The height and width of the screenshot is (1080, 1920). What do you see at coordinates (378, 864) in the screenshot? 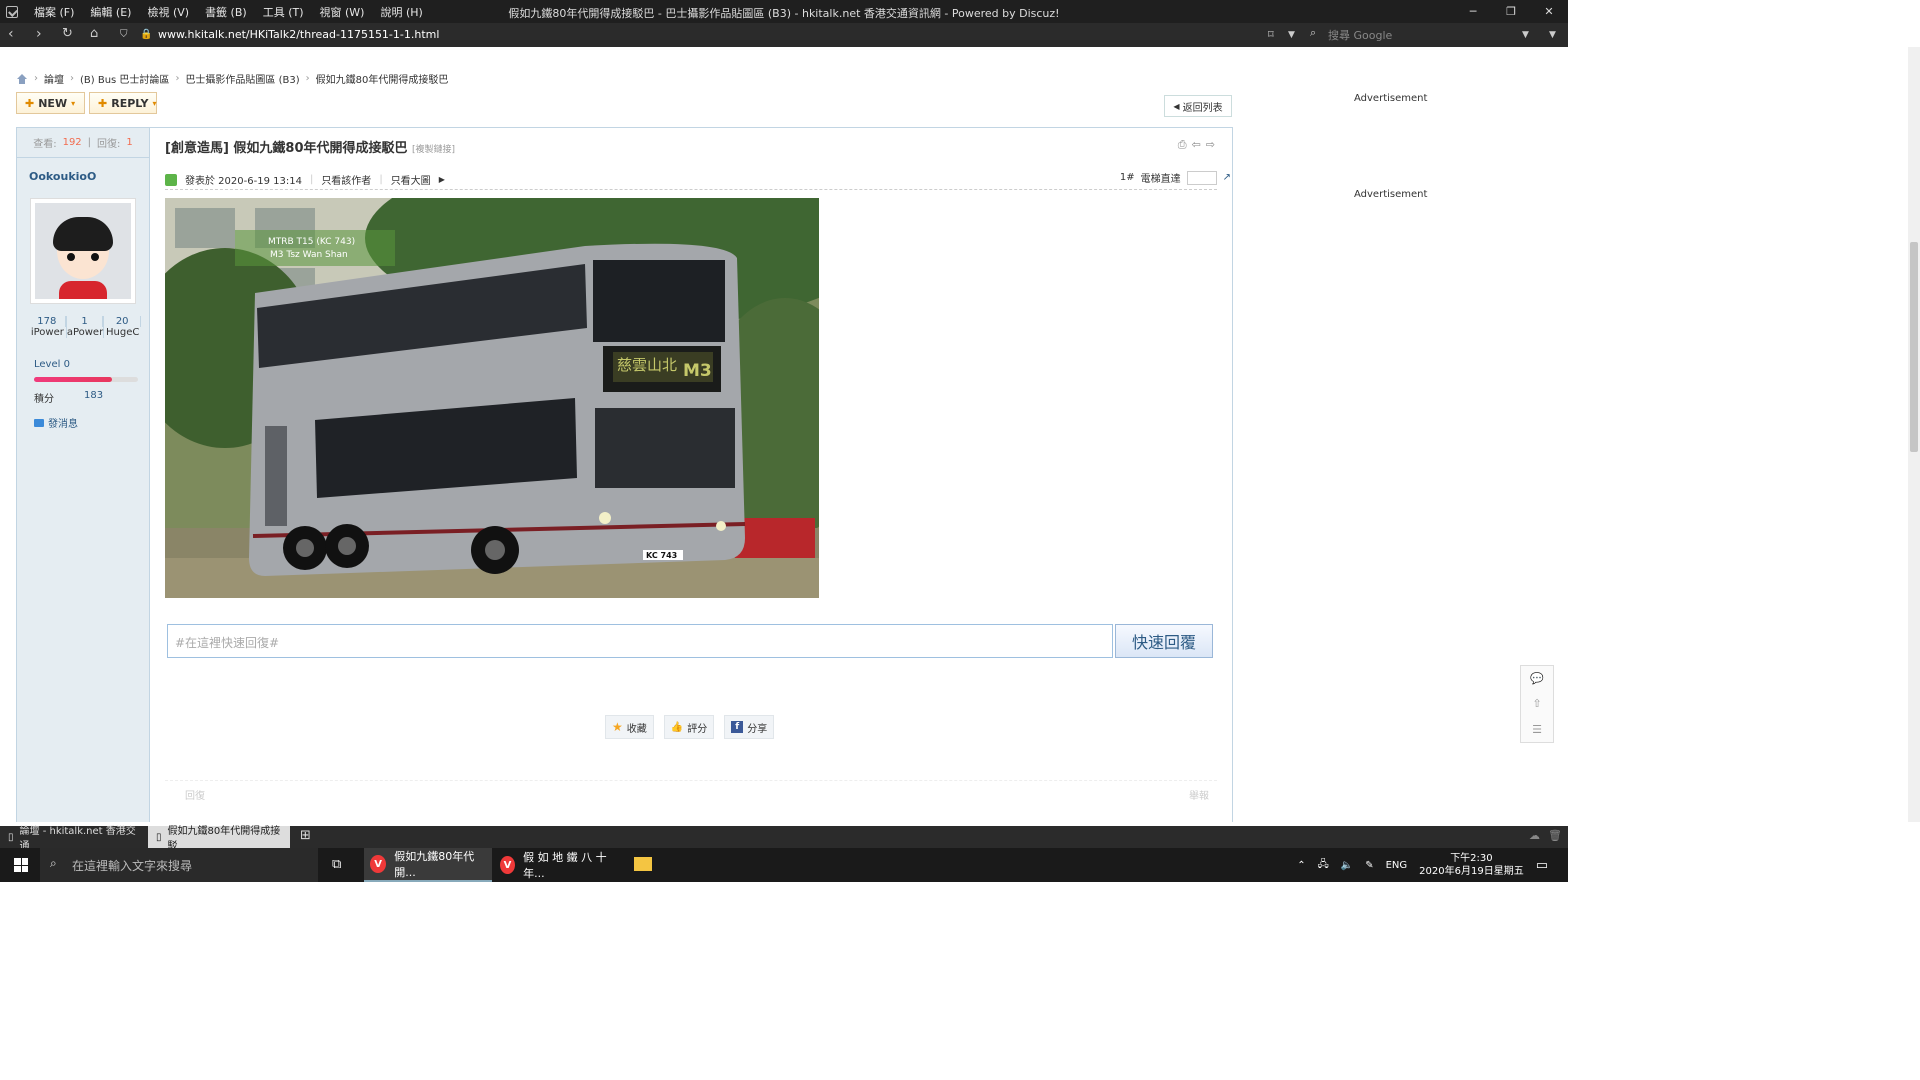
I see `vivaldi-icon: V` at bounding box center [378, 864].